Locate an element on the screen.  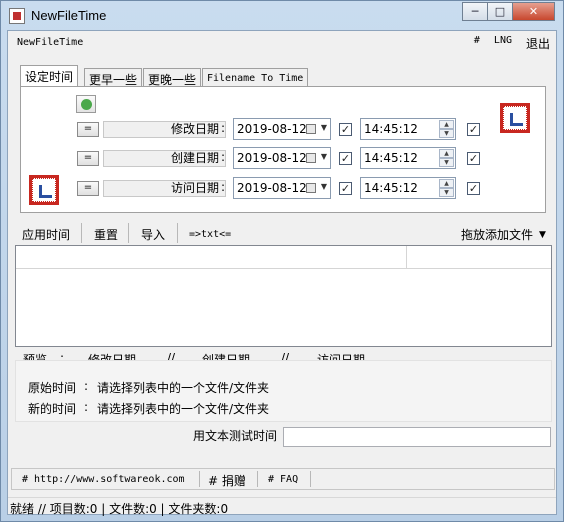
modified-equal-button: = is located at coordinates (88, 129).